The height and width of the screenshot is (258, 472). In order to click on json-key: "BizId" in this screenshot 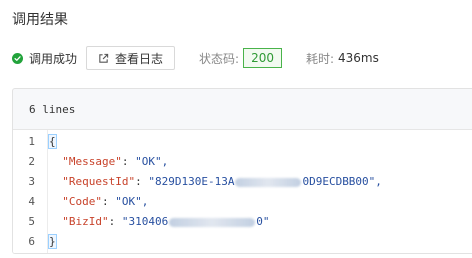, I will do `click(85, 221)`.